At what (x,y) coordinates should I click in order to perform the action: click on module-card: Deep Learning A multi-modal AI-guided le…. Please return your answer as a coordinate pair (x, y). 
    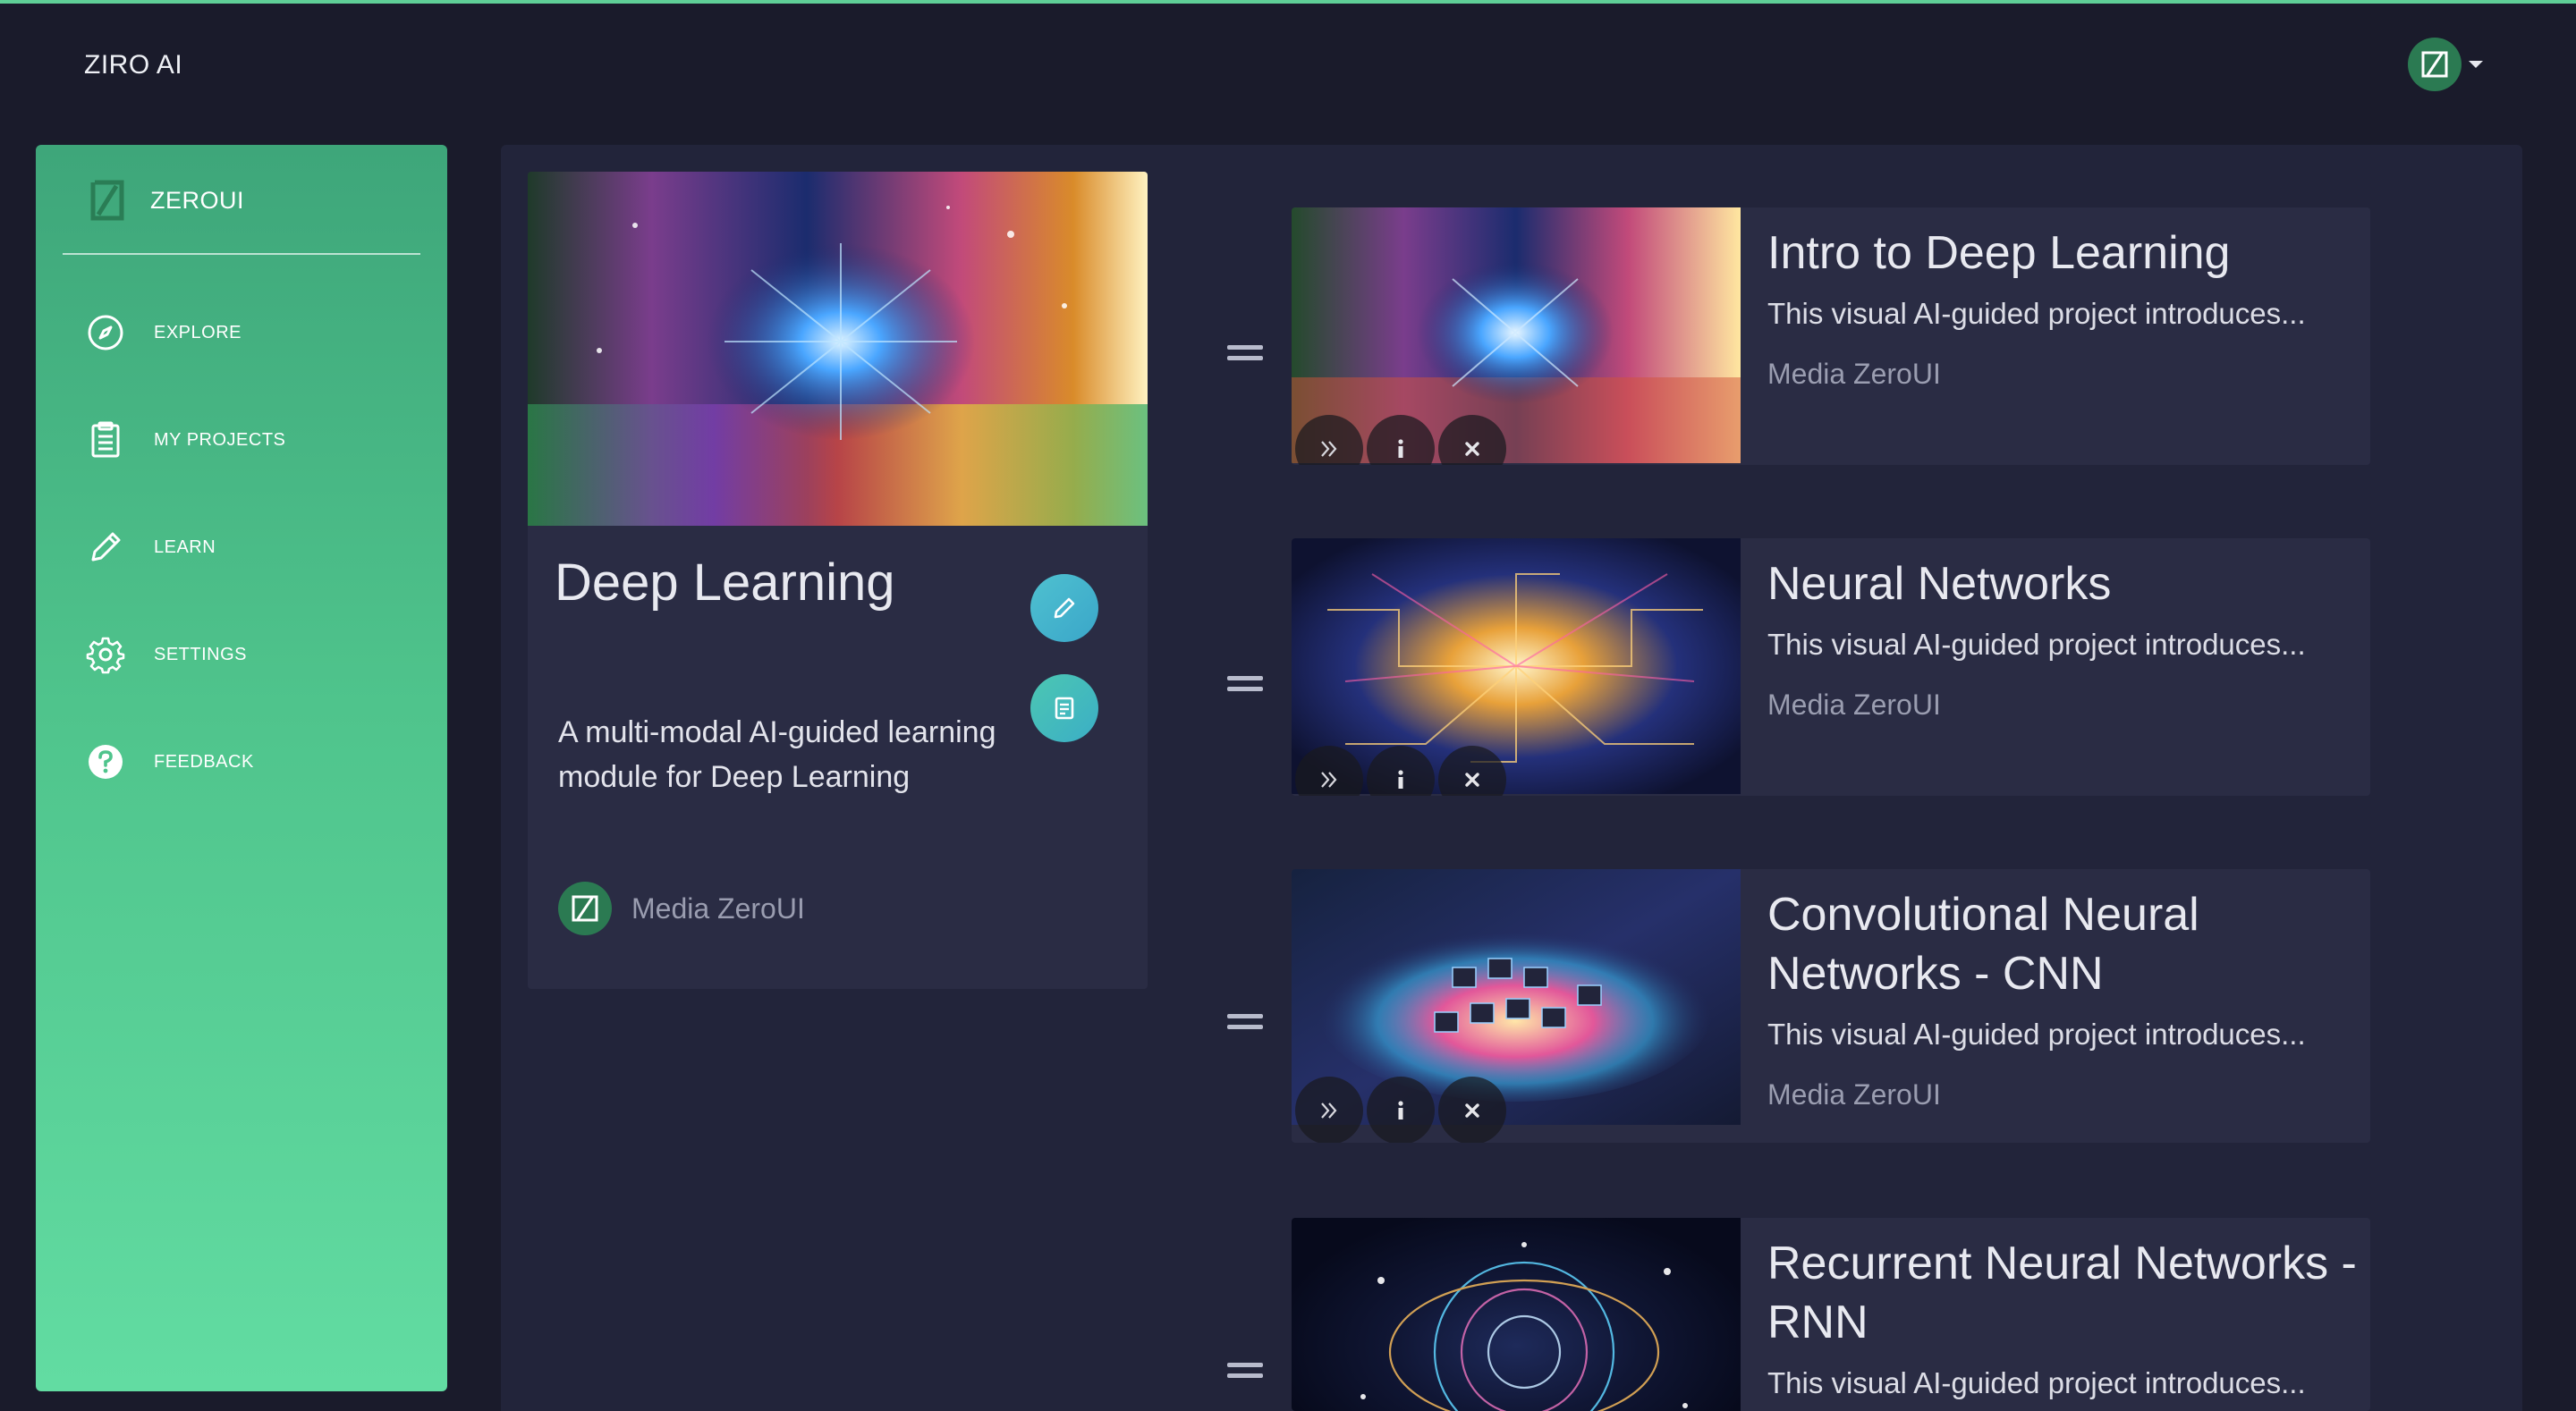
    Looking at the image, I should click on (838, 580).